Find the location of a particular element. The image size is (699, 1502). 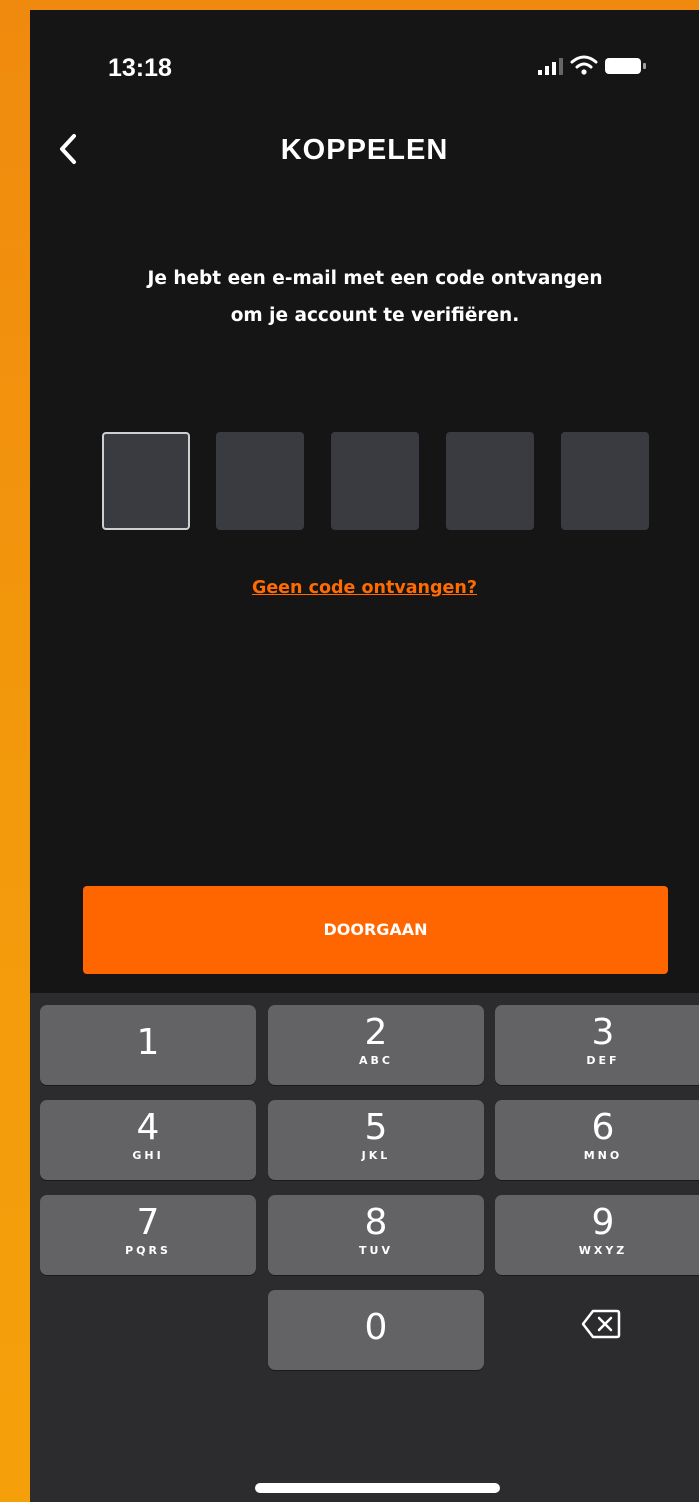

code-digit-4-input is located at coordinates (490, 481).